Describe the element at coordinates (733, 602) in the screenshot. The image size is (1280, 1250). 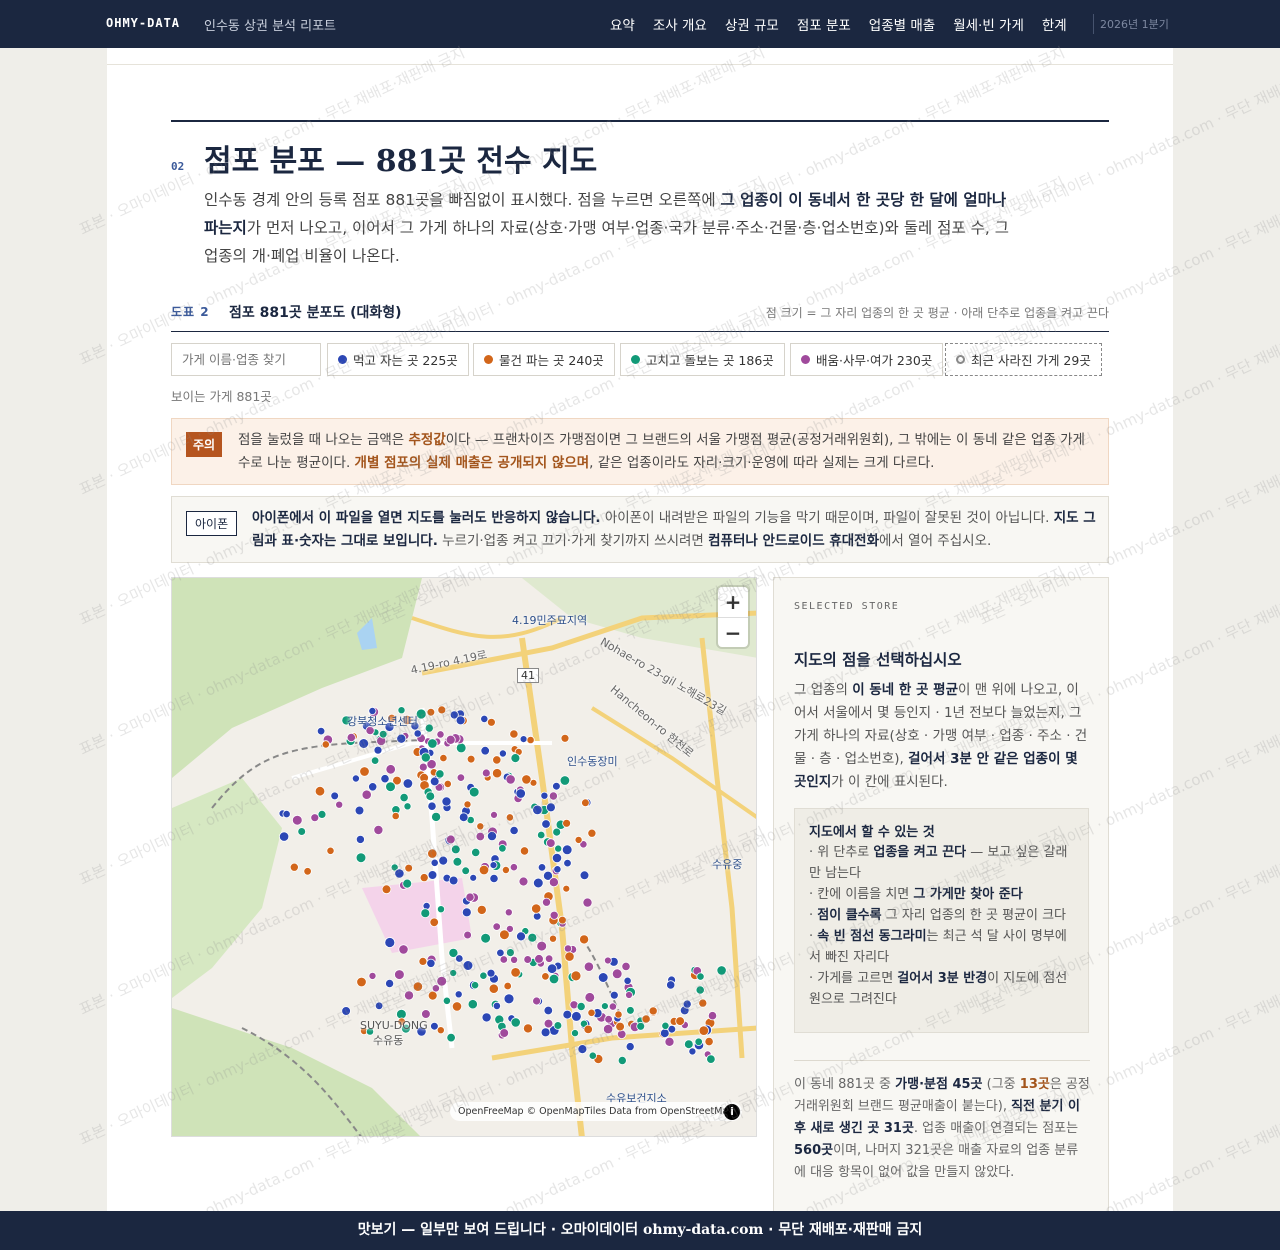
I see `zoom-in-button: +` at that location.